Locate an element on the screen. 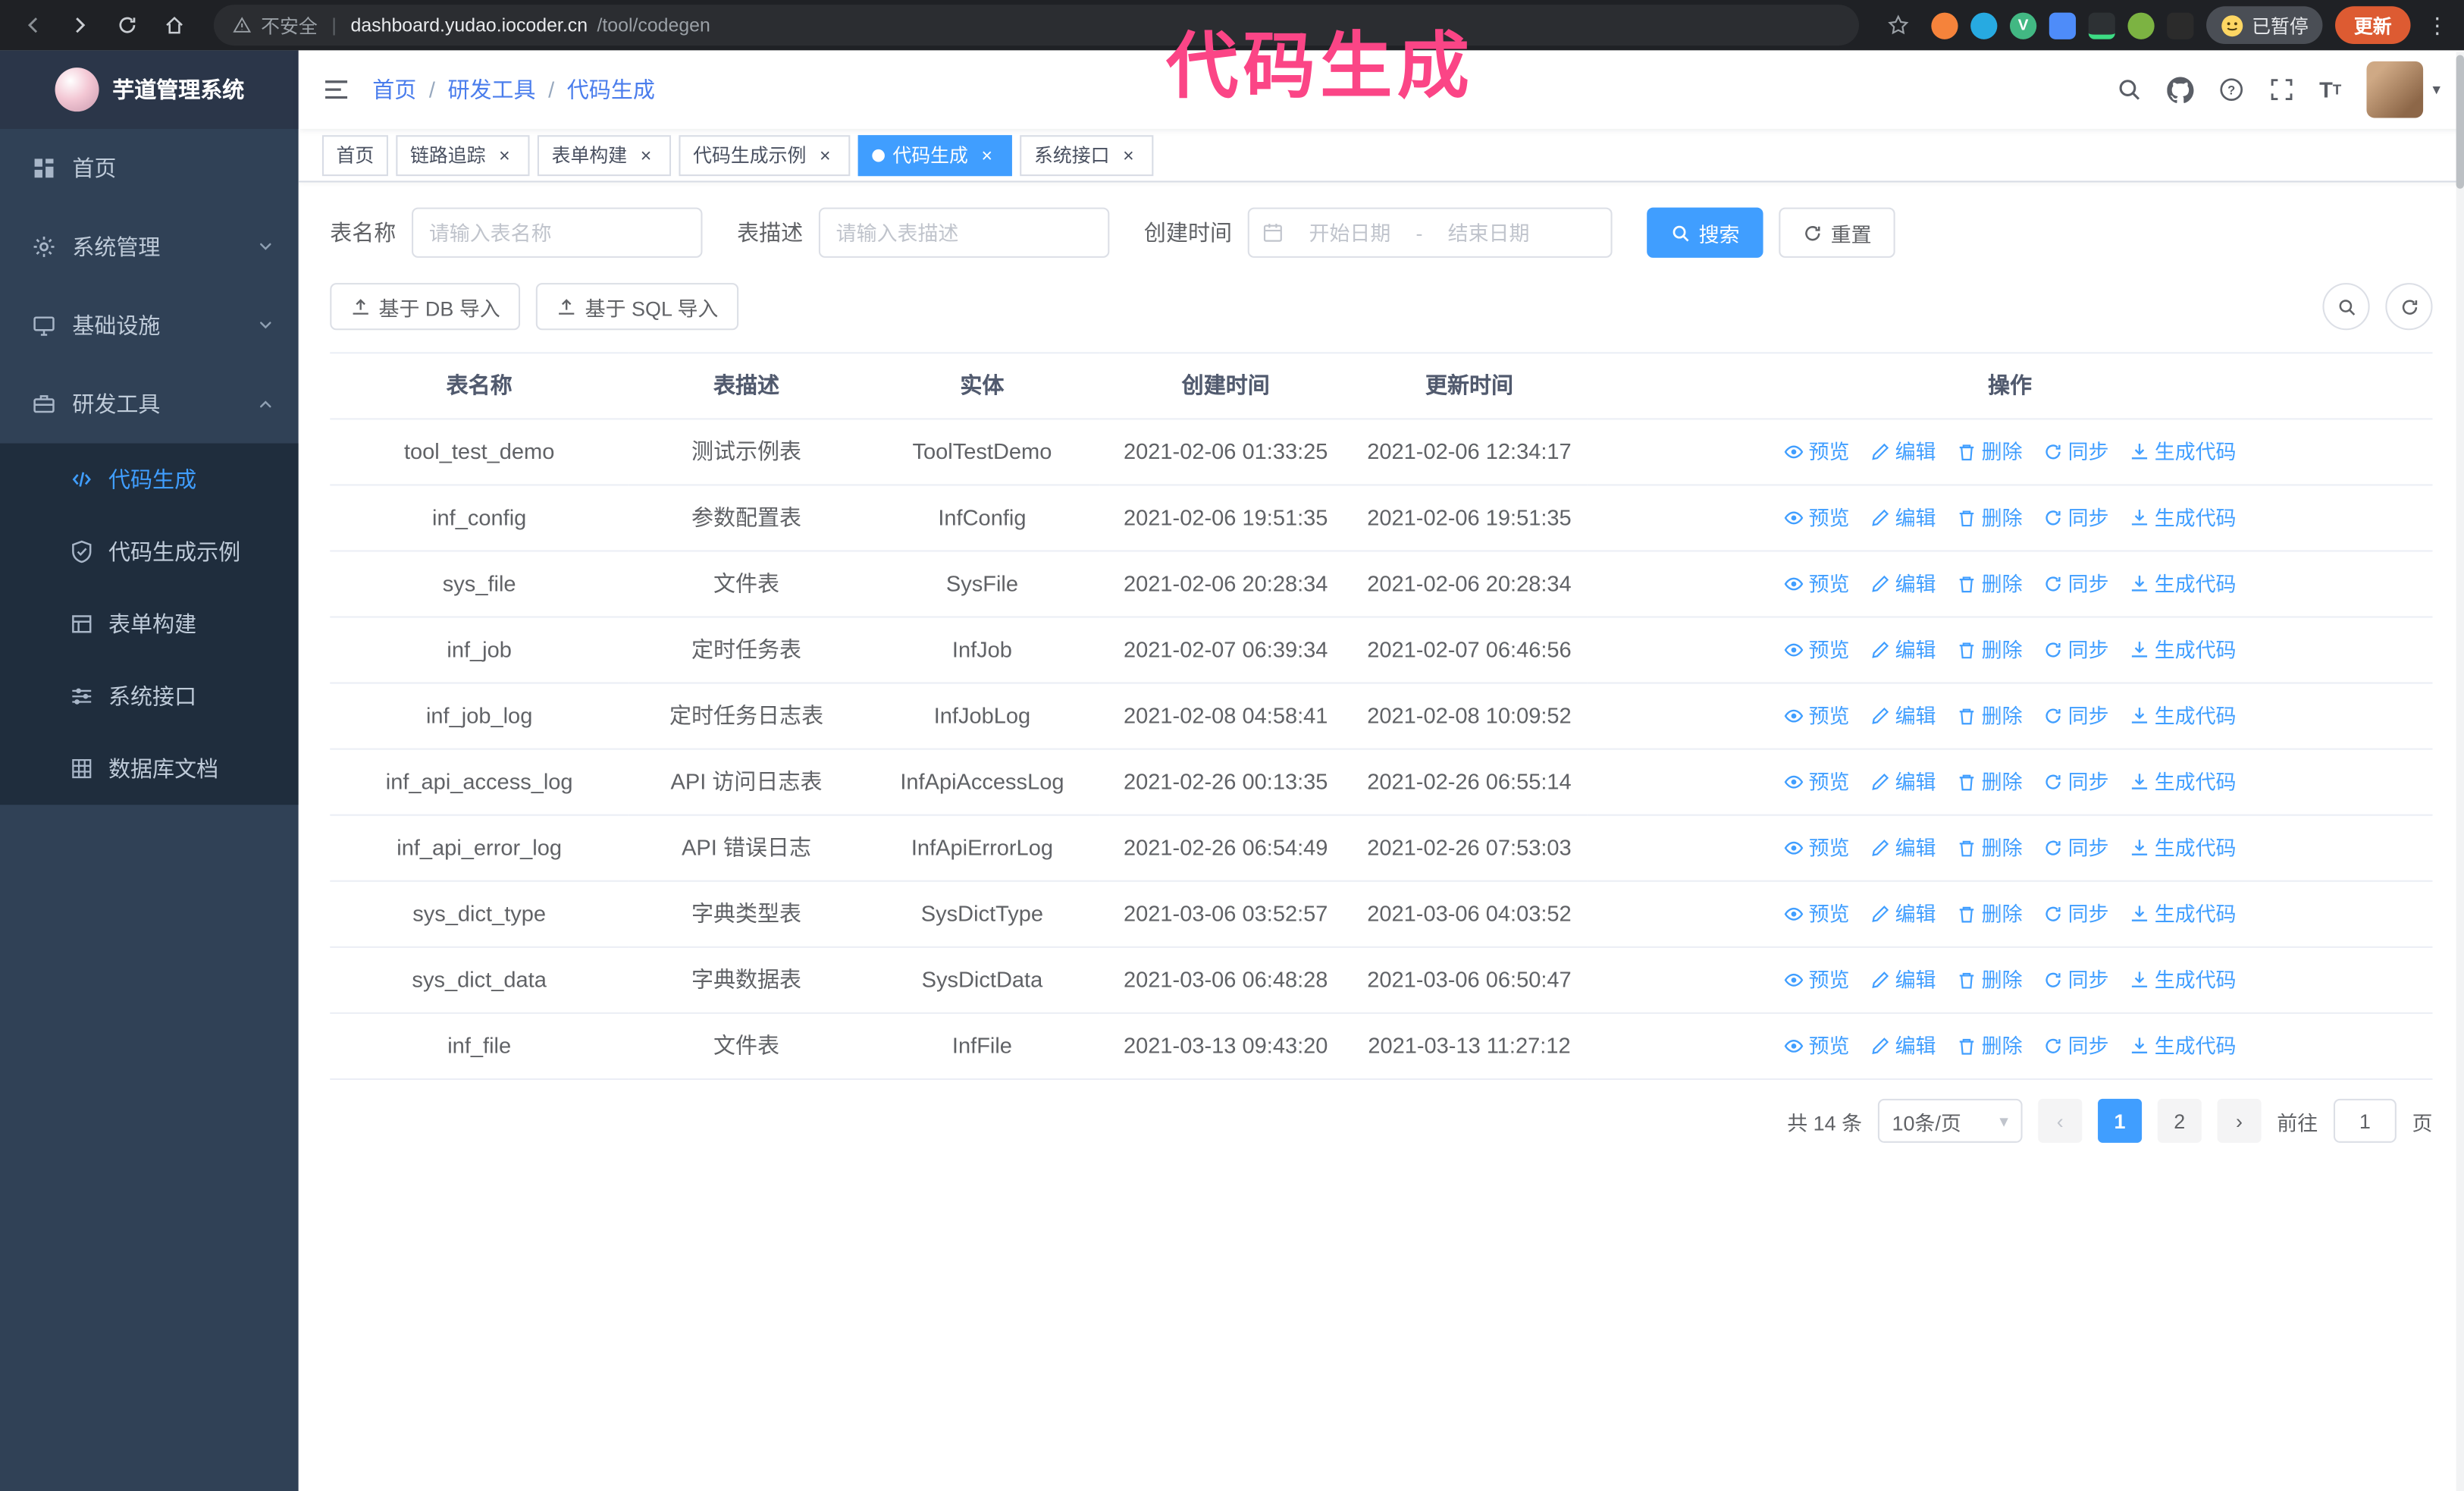 Image resolution: width=2464 pixels, height=1491 pixels. sidebar-item-db-doc: 数据库文档 is located at coordinates (150, 769).